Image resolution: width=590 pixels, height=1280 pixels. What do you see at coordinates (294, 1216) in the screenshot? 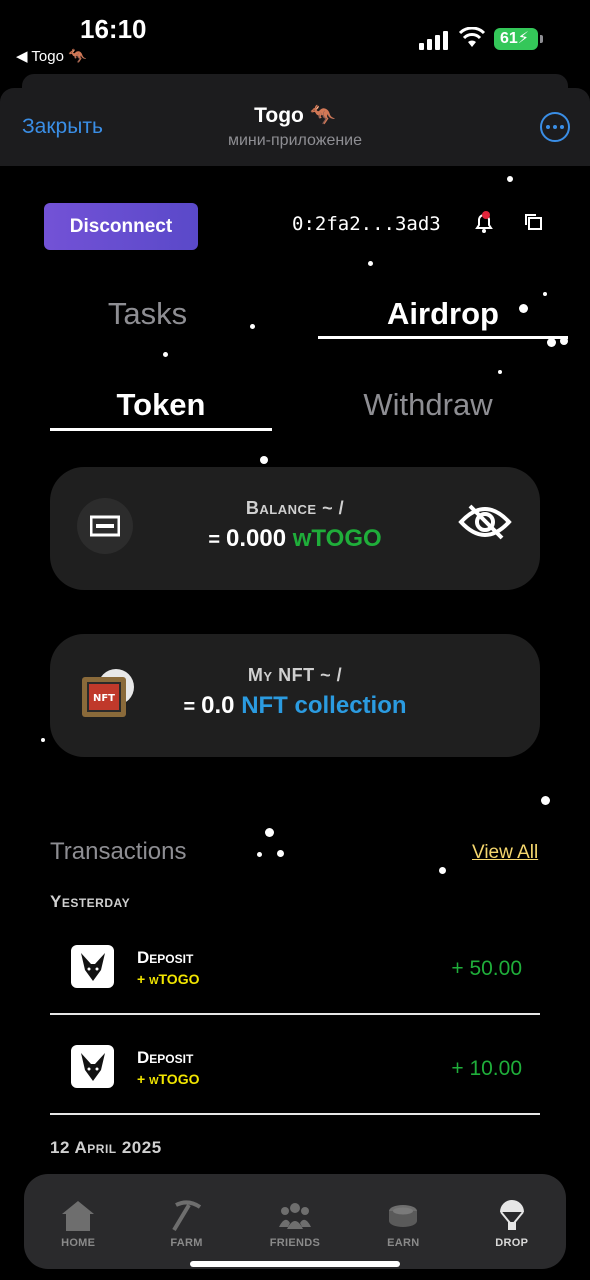
I see `friends-icon` at bounding box center [294, 1216].